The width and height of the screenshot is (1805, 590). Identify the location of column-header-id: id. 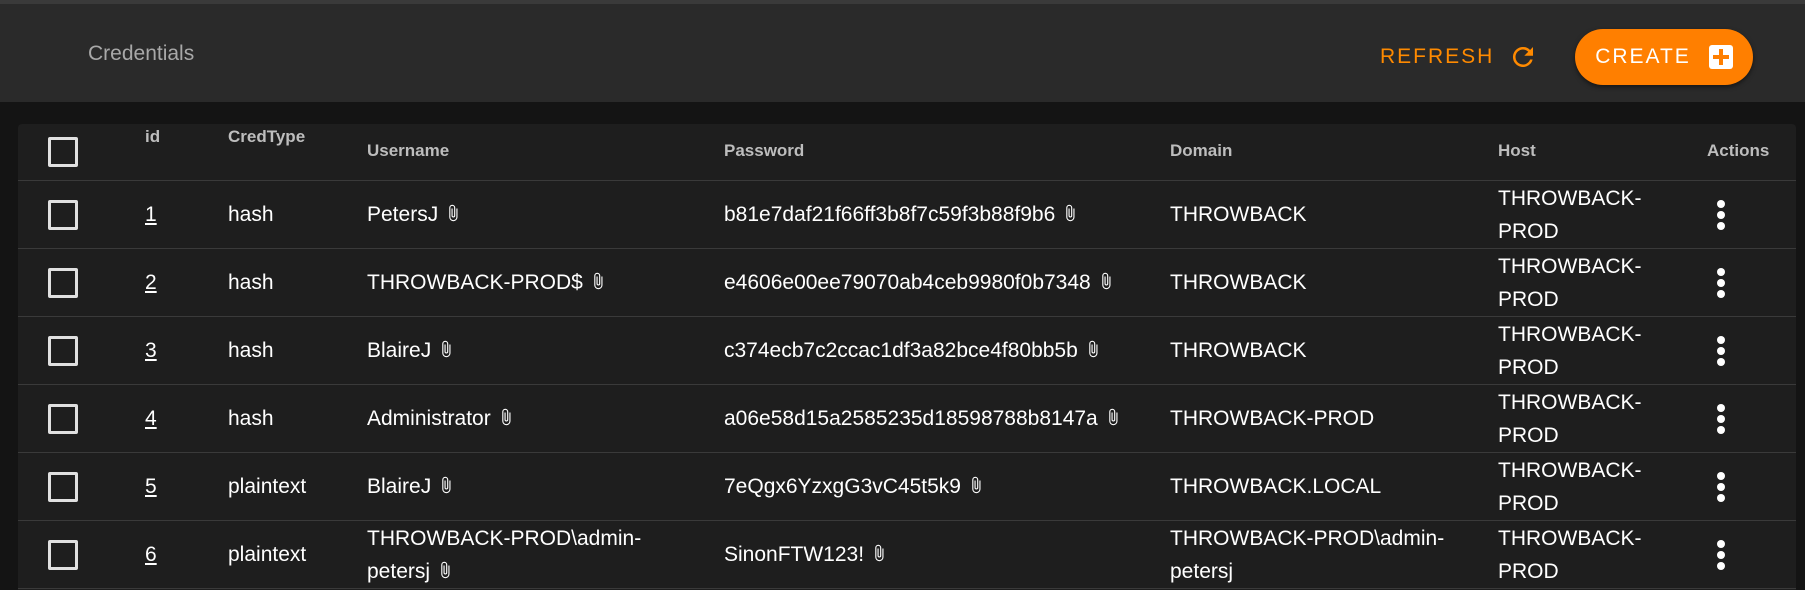
(152, 137).